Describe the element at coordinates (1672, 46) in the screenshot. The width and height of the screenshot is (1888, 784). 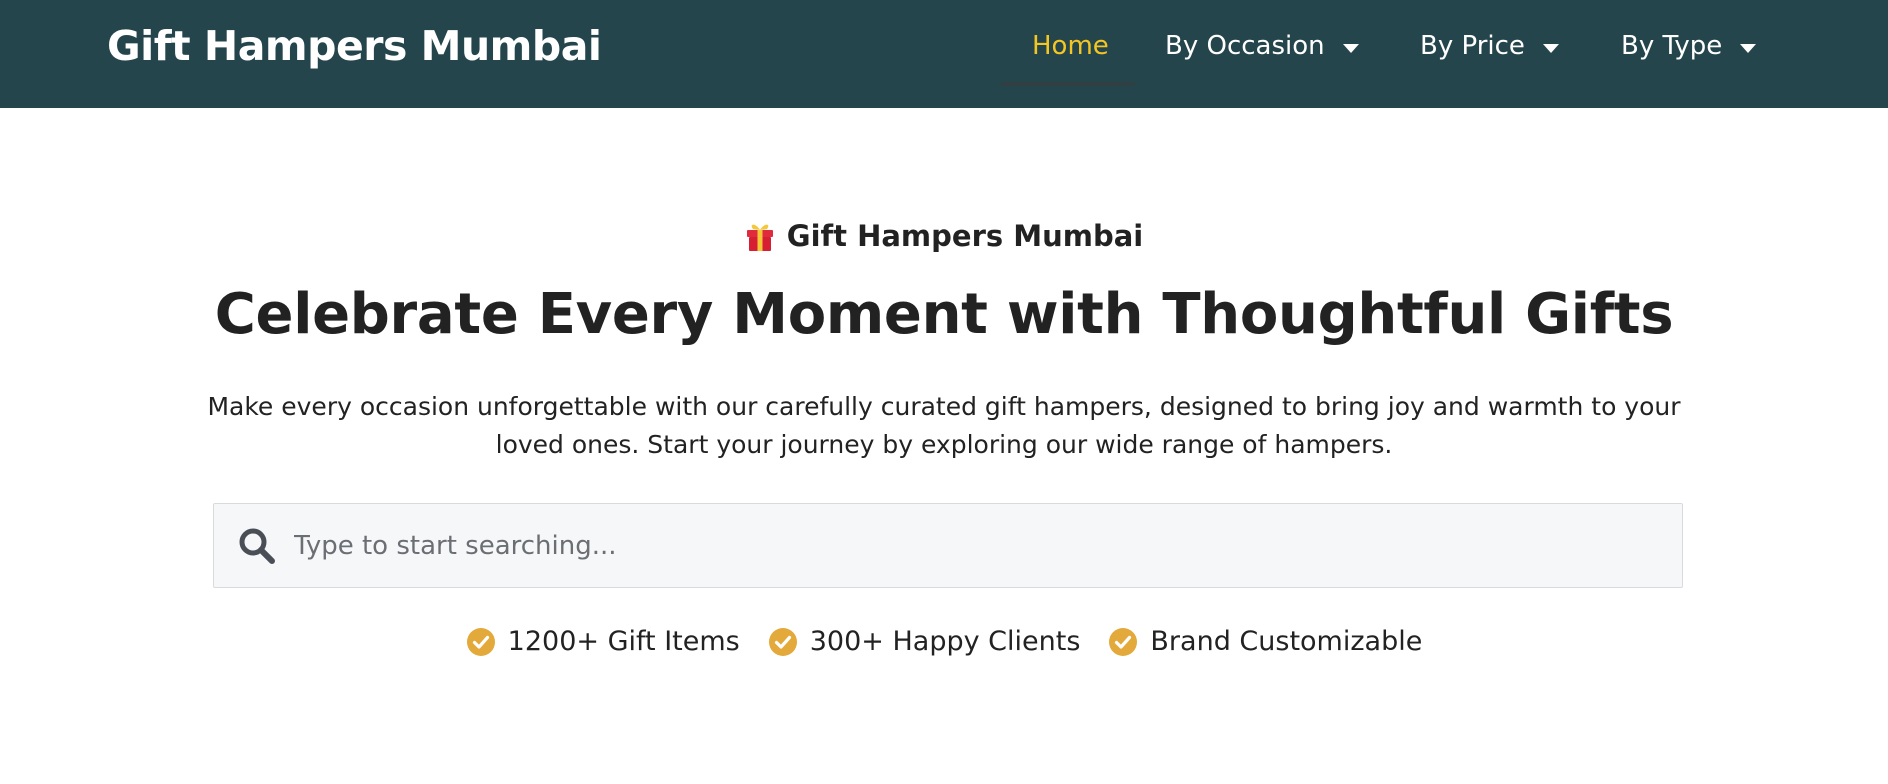
I see `nav-by-type-label: By Type` at that location.